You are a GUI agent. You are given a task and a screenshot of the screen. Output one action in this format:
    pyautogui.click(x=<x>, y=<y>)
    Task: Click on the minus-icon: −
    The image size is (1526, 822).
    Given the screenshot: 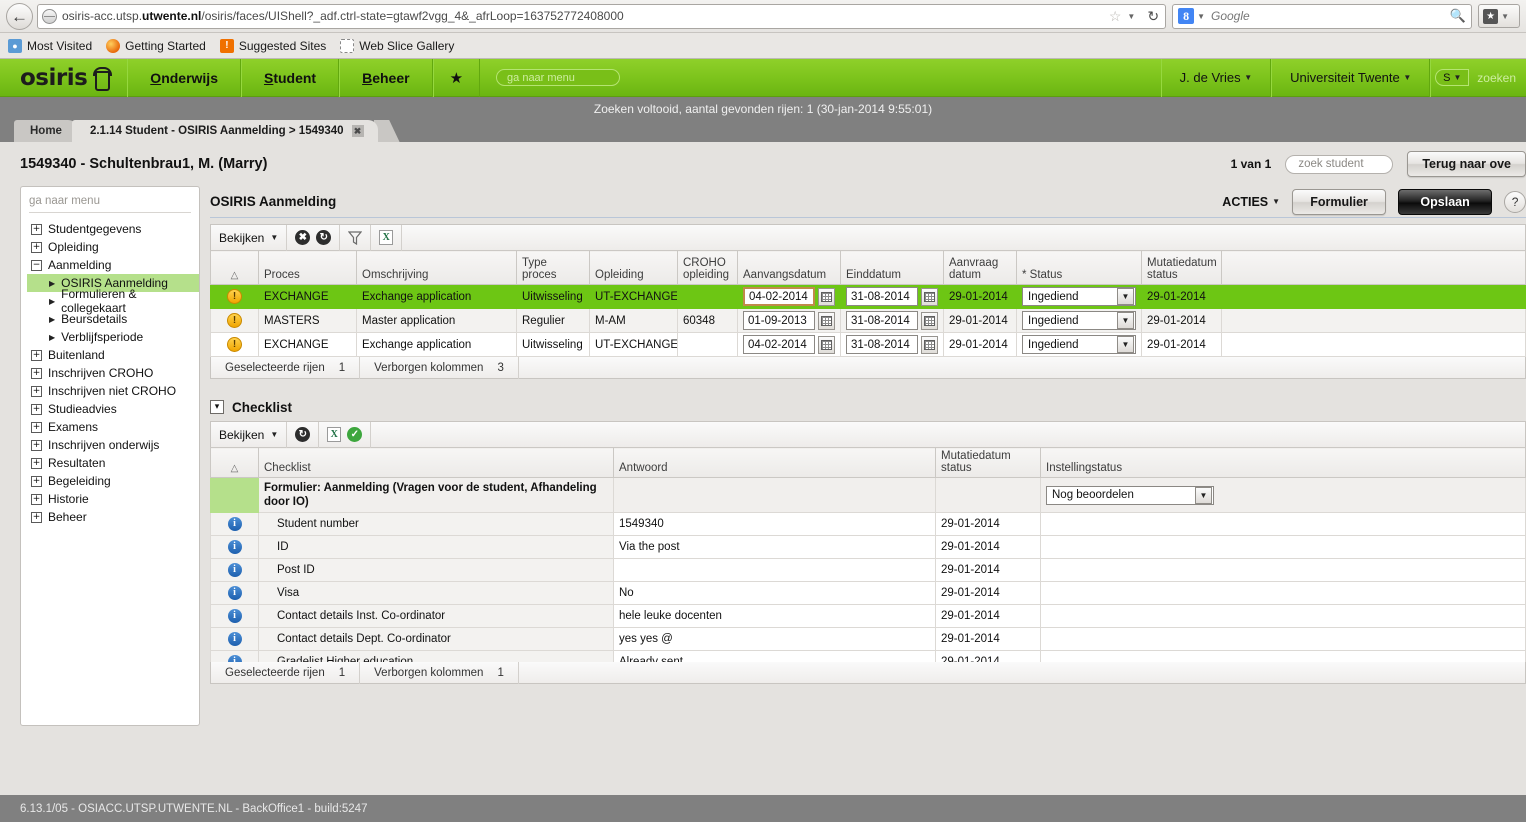 What is the action you would take?
    pyautogui.click(x=36, y=265)
    